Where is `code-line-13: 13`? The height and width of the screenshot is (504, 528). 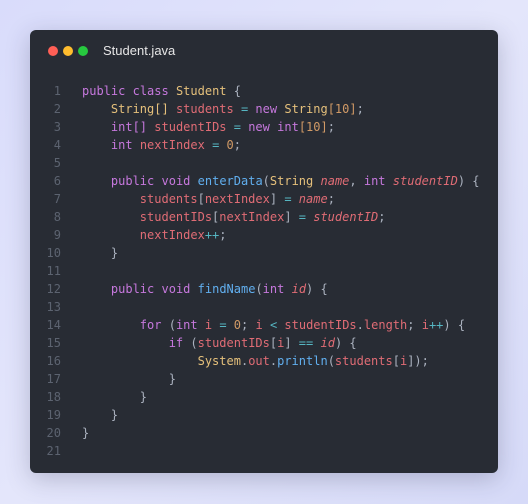
code-line-13: 13 is located at coordinates (264, 307).